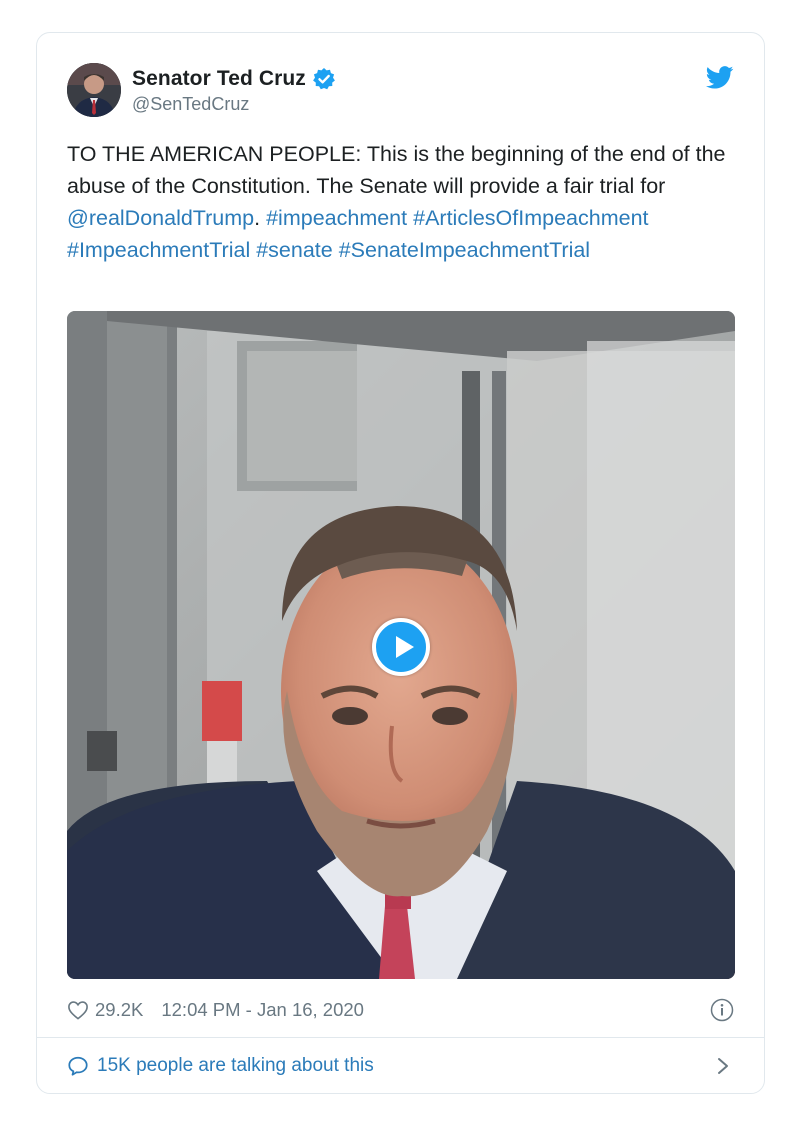  Describe the element at coordinates (219, 79) in the screenshot. I see `author-name: Senator Ted Cruz` at that location.